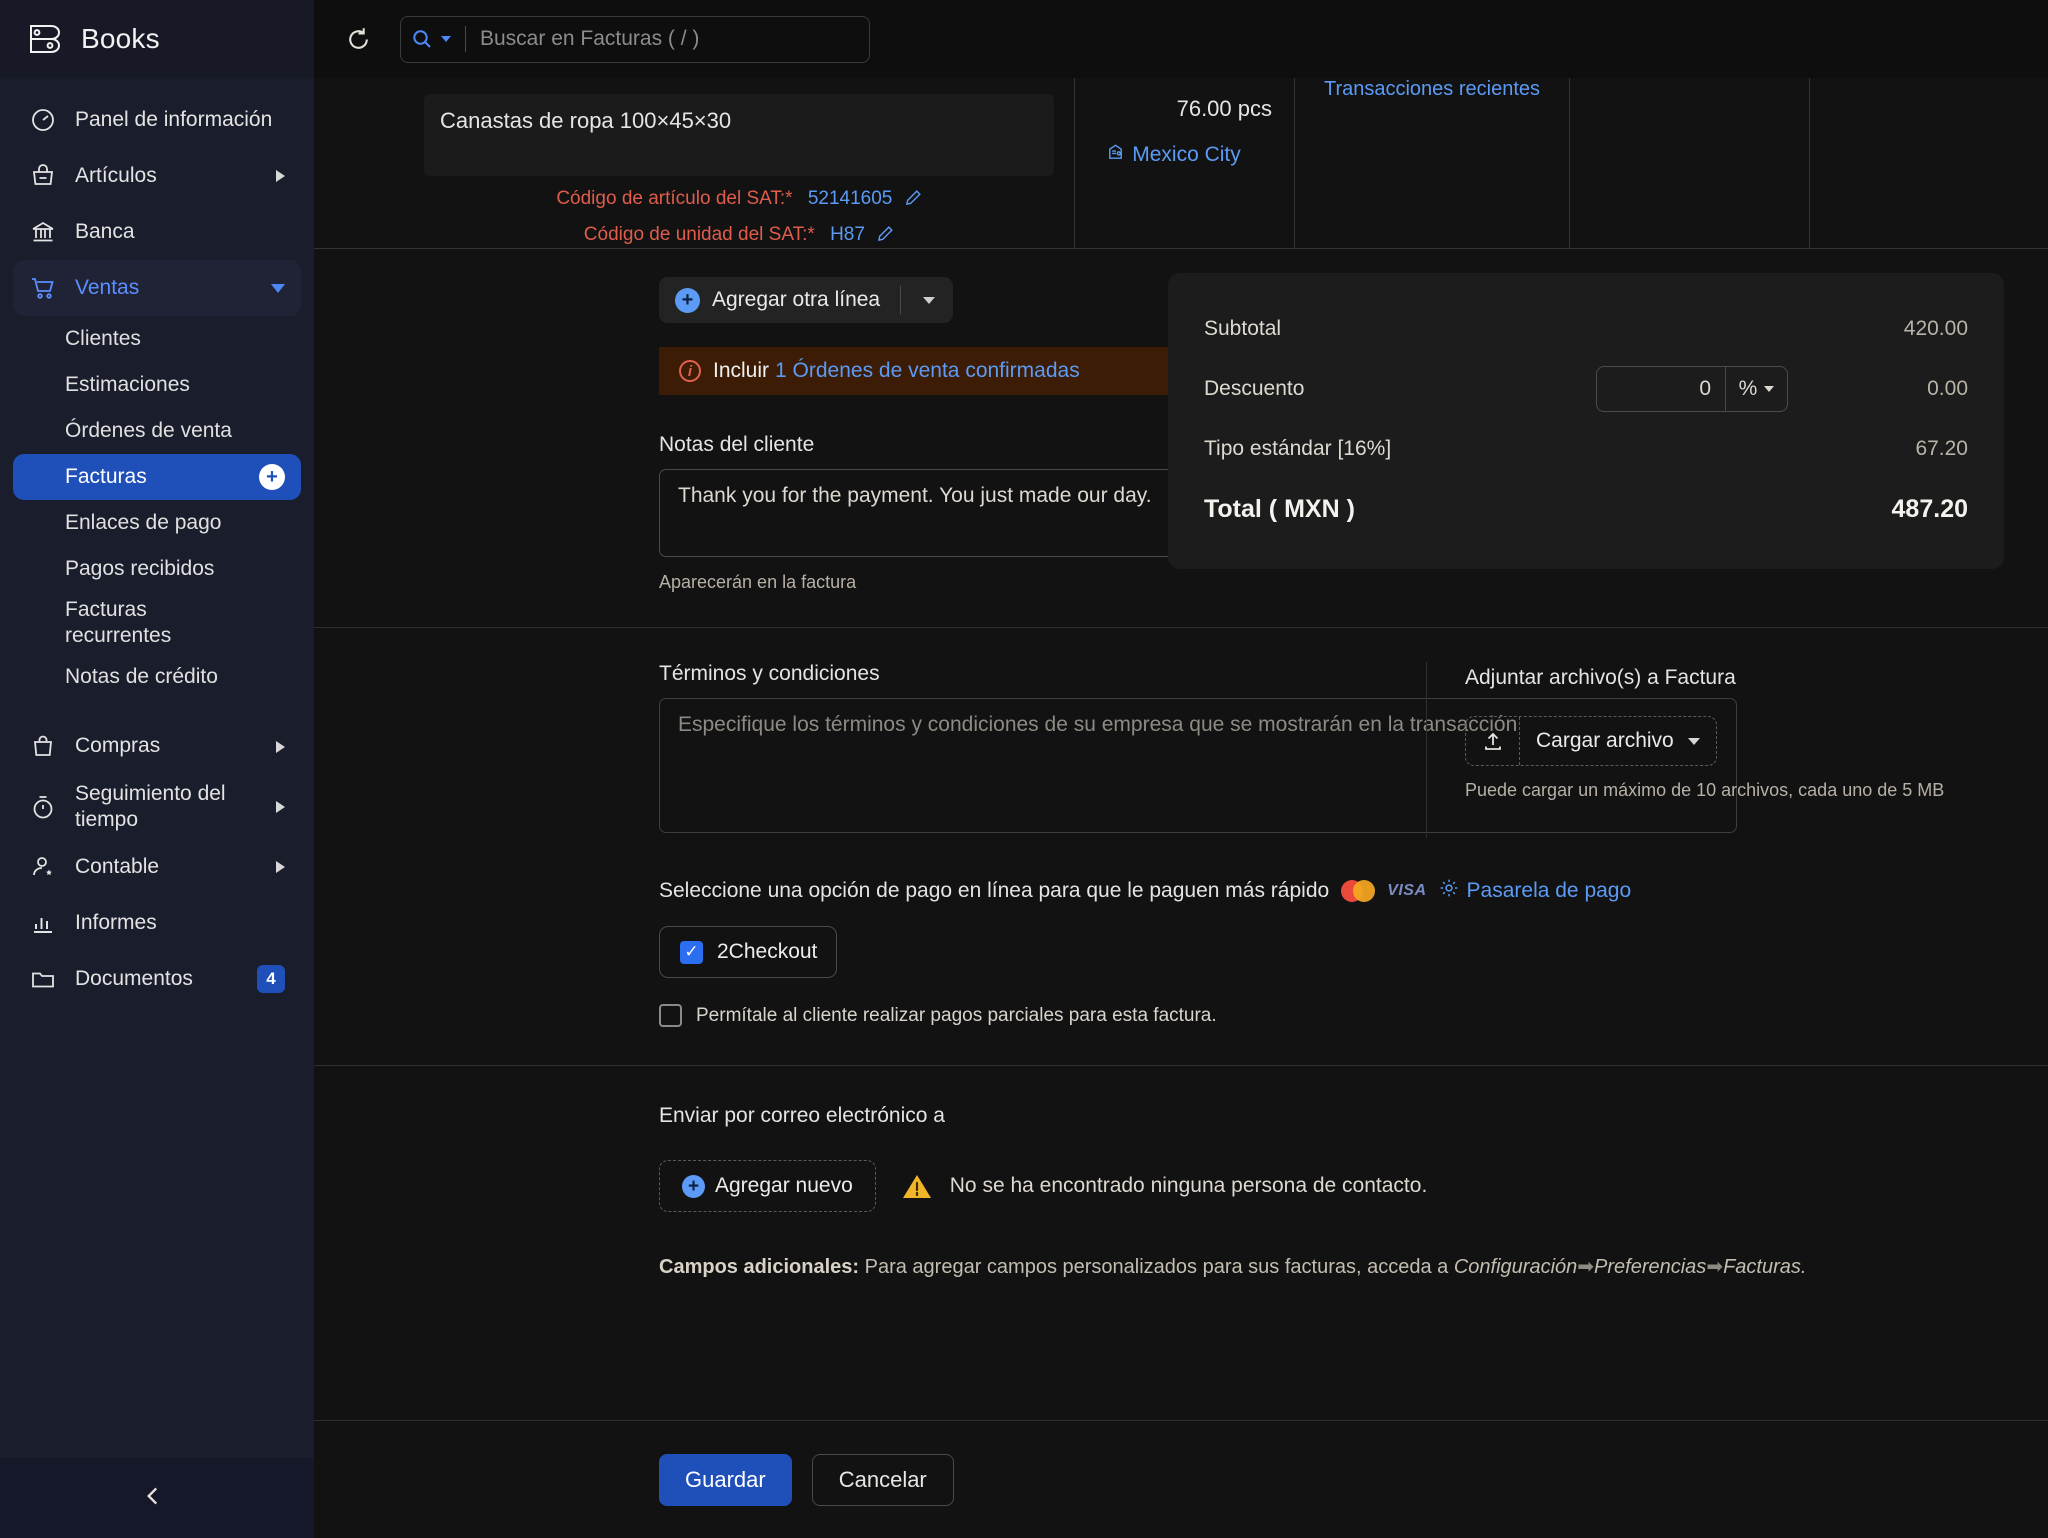  I want to click on brand: Books, so click(157, 39).